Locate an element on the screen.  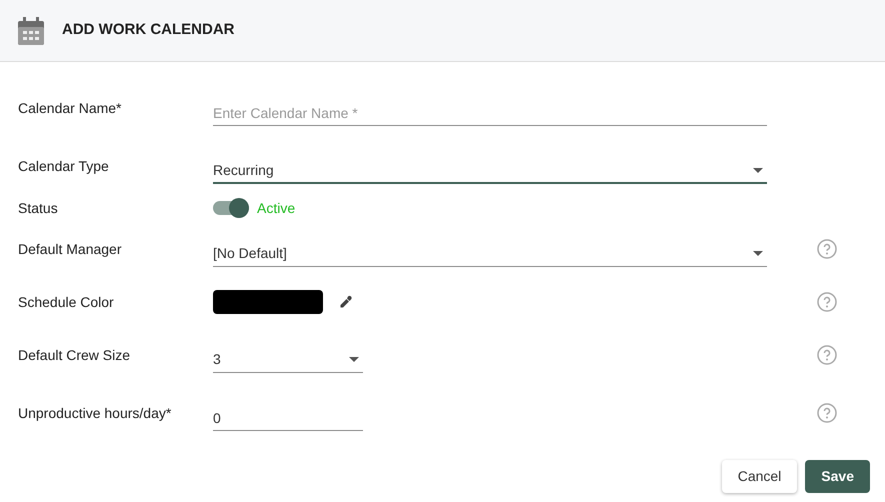
field-label: Status is located at coordinates (38, 208).